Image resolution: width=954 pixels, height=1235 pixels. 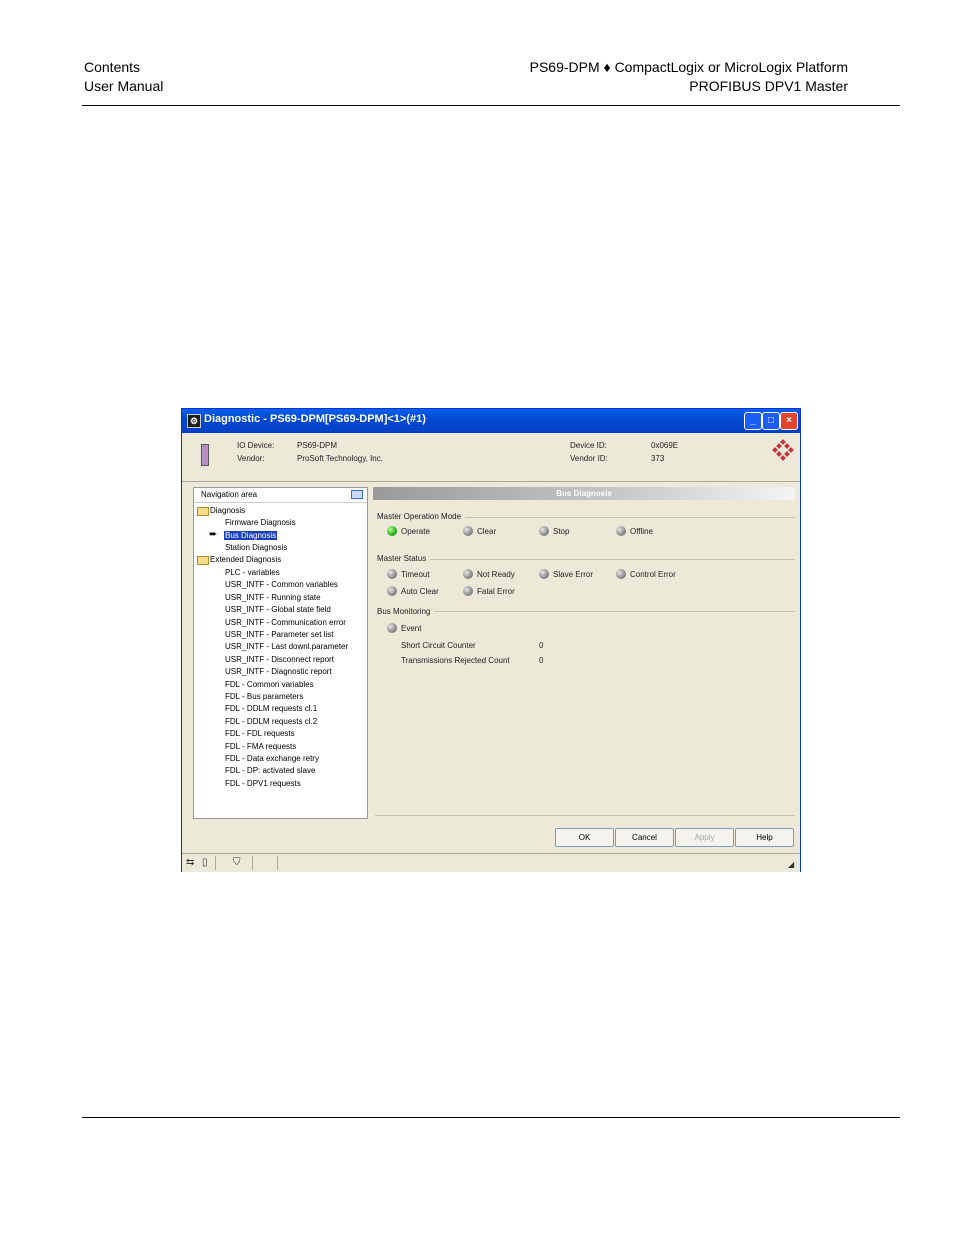 What do you see at coordinates (468, 591) in the screenshot?
I see `led-fatal-error-icon` at bounding box center [468, 591].